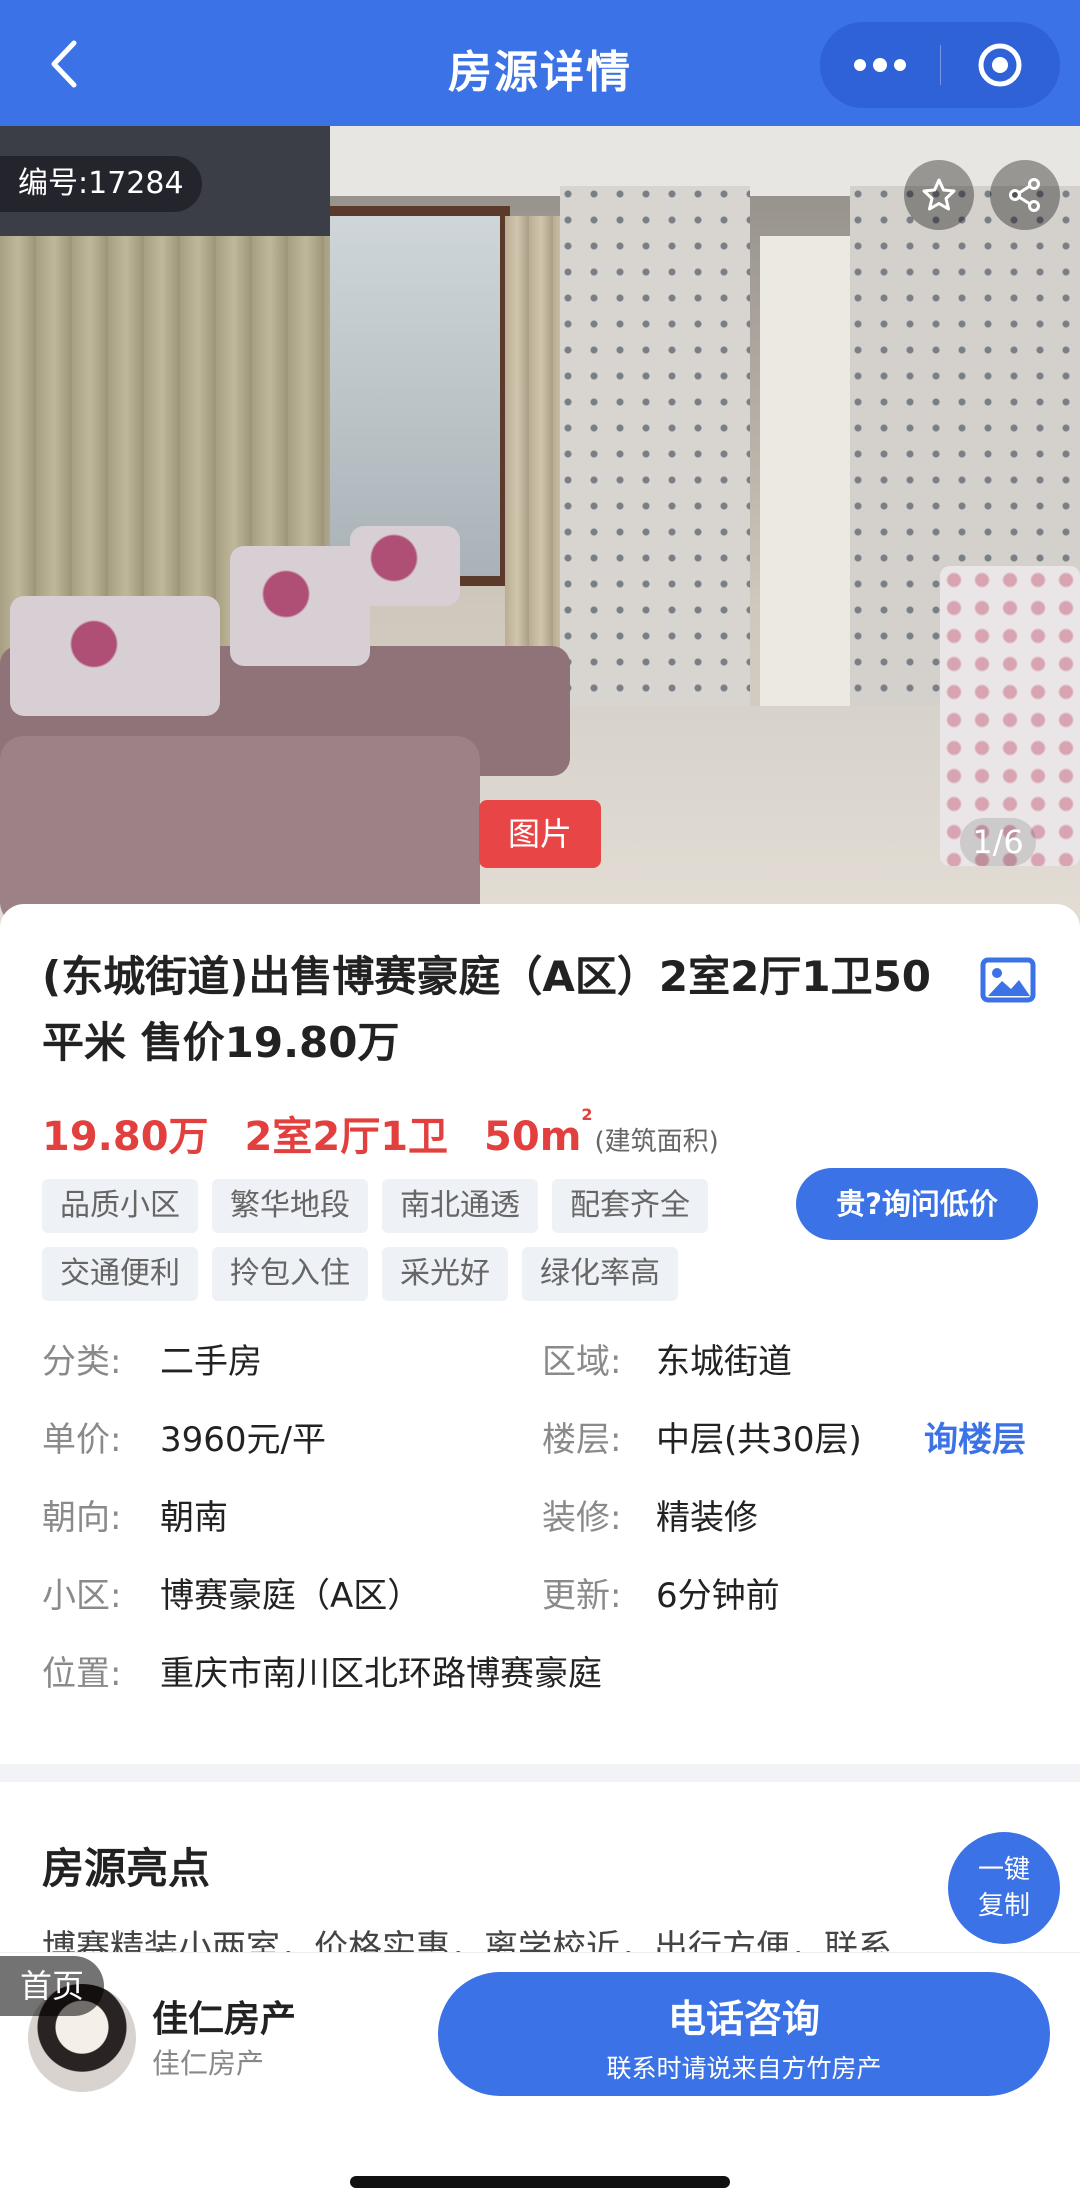  Describe the element at coordinates (998, 842) in the screenshot. I see `photo-page-counter: 1/6` at that location.